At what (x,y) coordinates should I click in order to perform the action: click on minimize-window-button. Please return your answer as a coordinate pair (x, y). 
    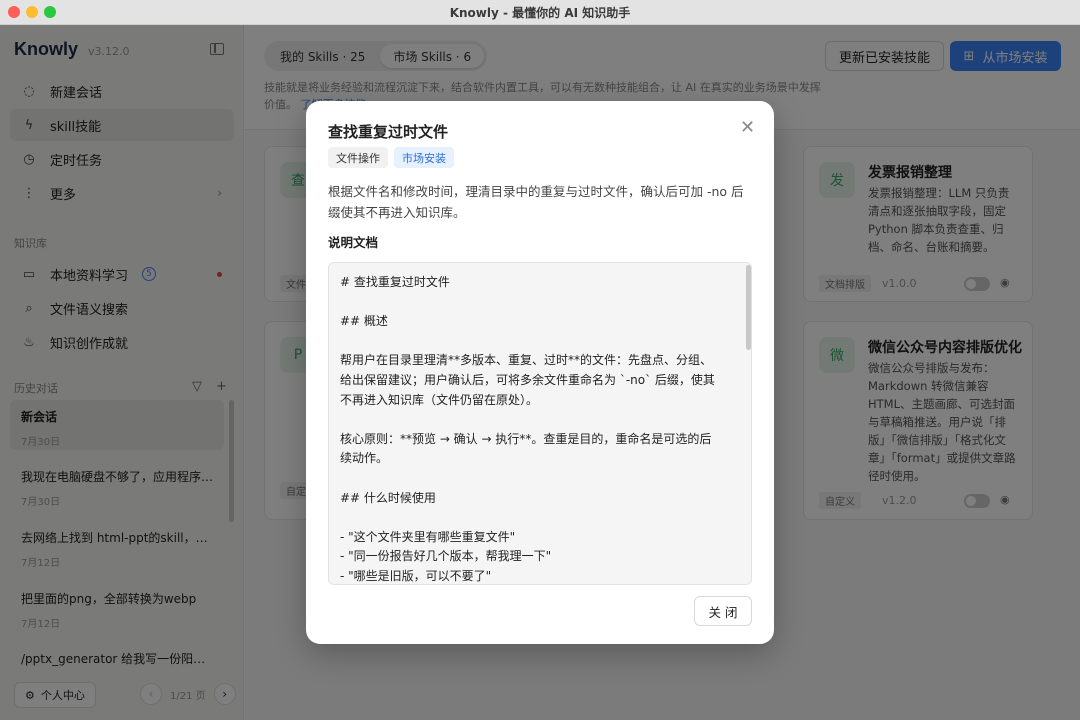
    Looking at the image, I should click on (32, 12).